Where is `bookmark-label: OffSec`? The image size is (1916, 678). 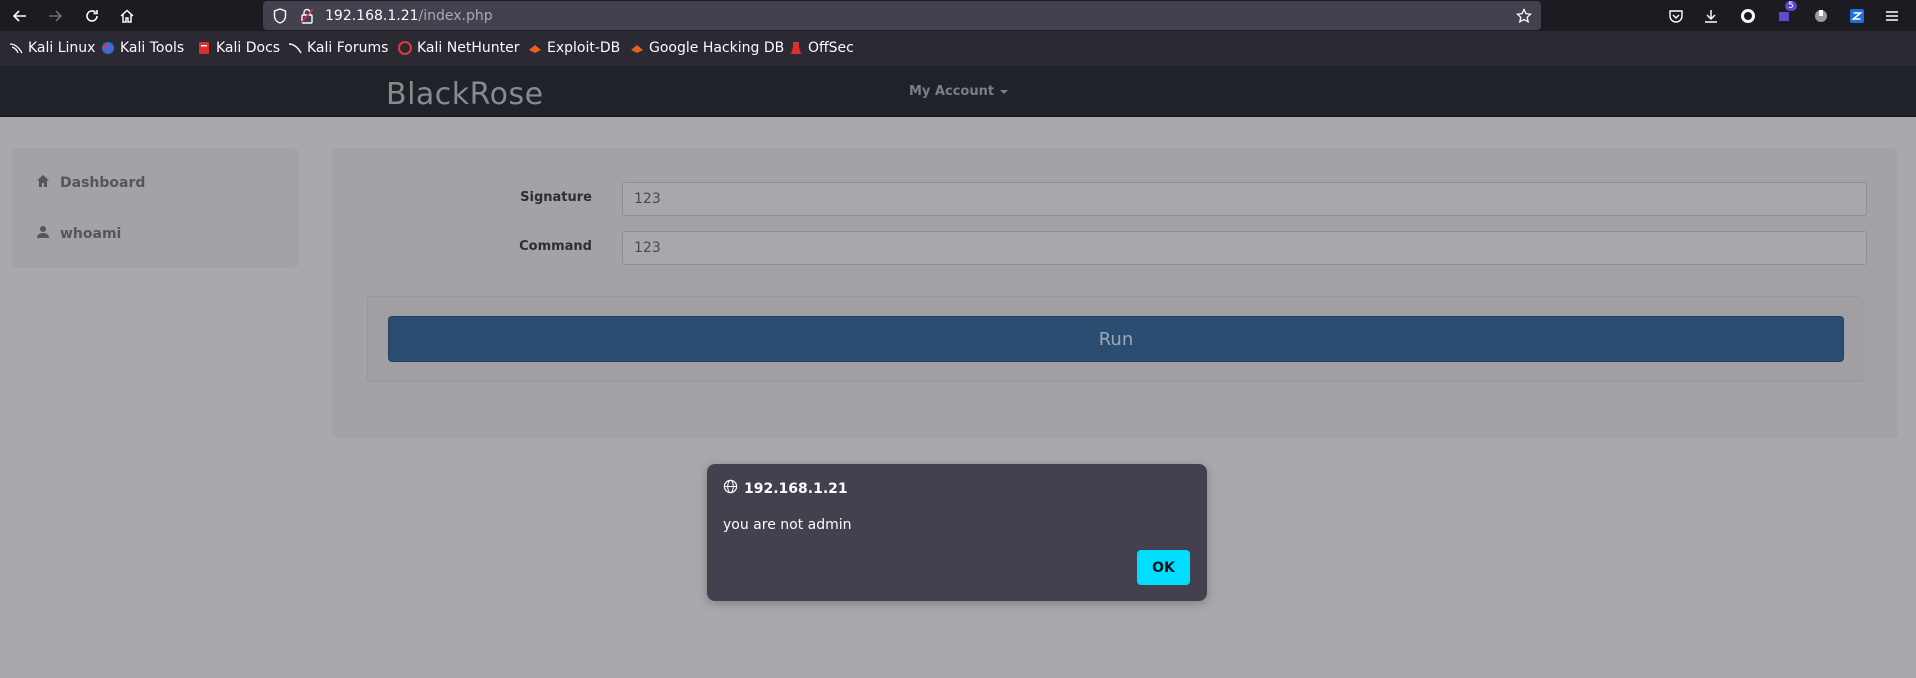
bookmark-label: OffSec is located at coordinates (831, 48).